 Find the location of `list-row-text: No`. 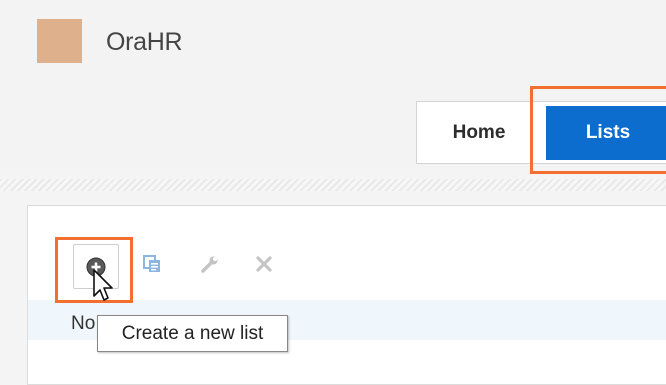

list-row-text: No is located at coordinates (83, 323).